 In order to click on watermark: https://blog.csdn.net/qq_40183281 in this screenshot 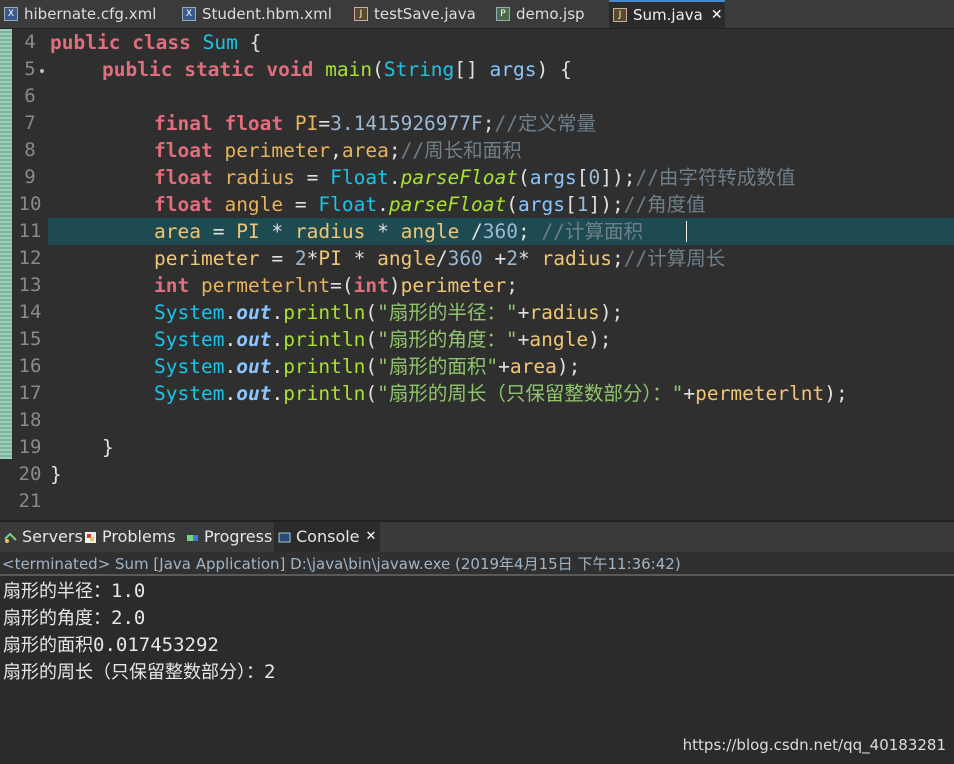, I will do `click(814, 745)`.